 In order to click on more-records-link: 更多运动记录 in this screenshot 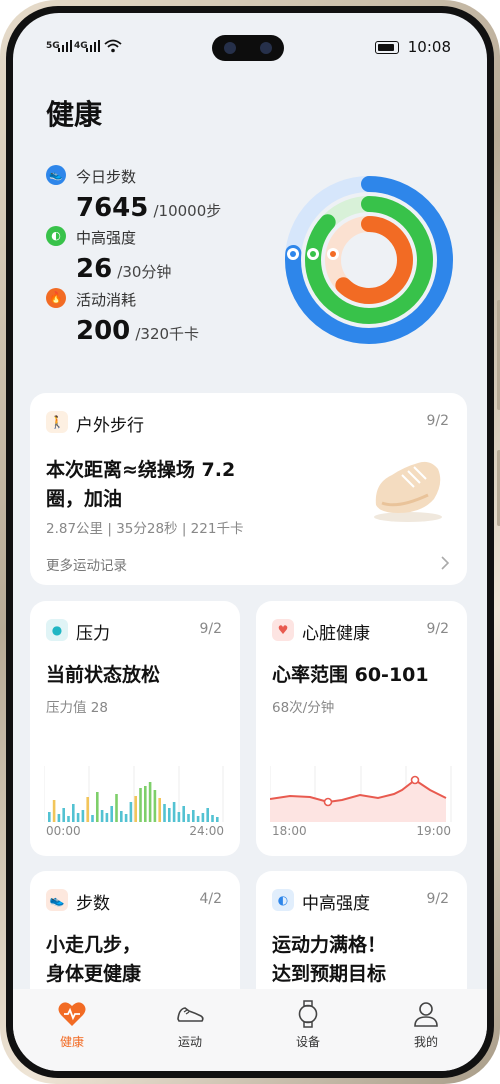, I will do `click(86, 564)`.